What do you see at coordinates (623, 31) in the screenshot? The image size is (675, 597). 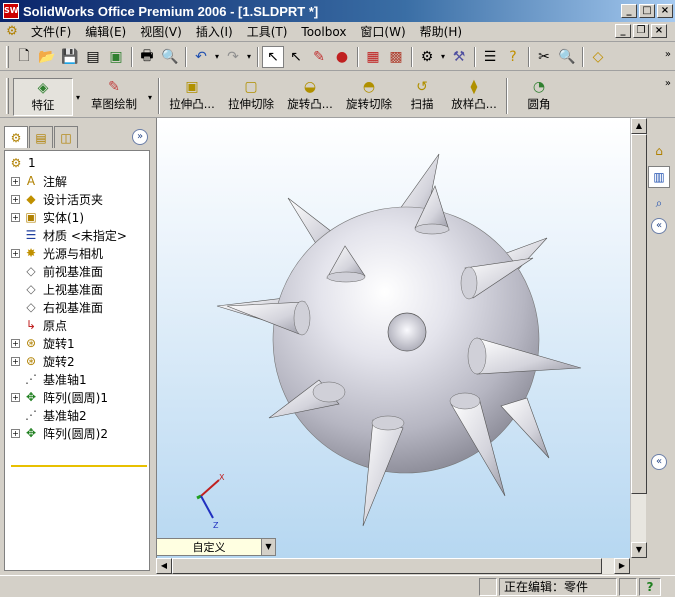 I see `doc-minimize-button: _` at bounding box center [623, 31].